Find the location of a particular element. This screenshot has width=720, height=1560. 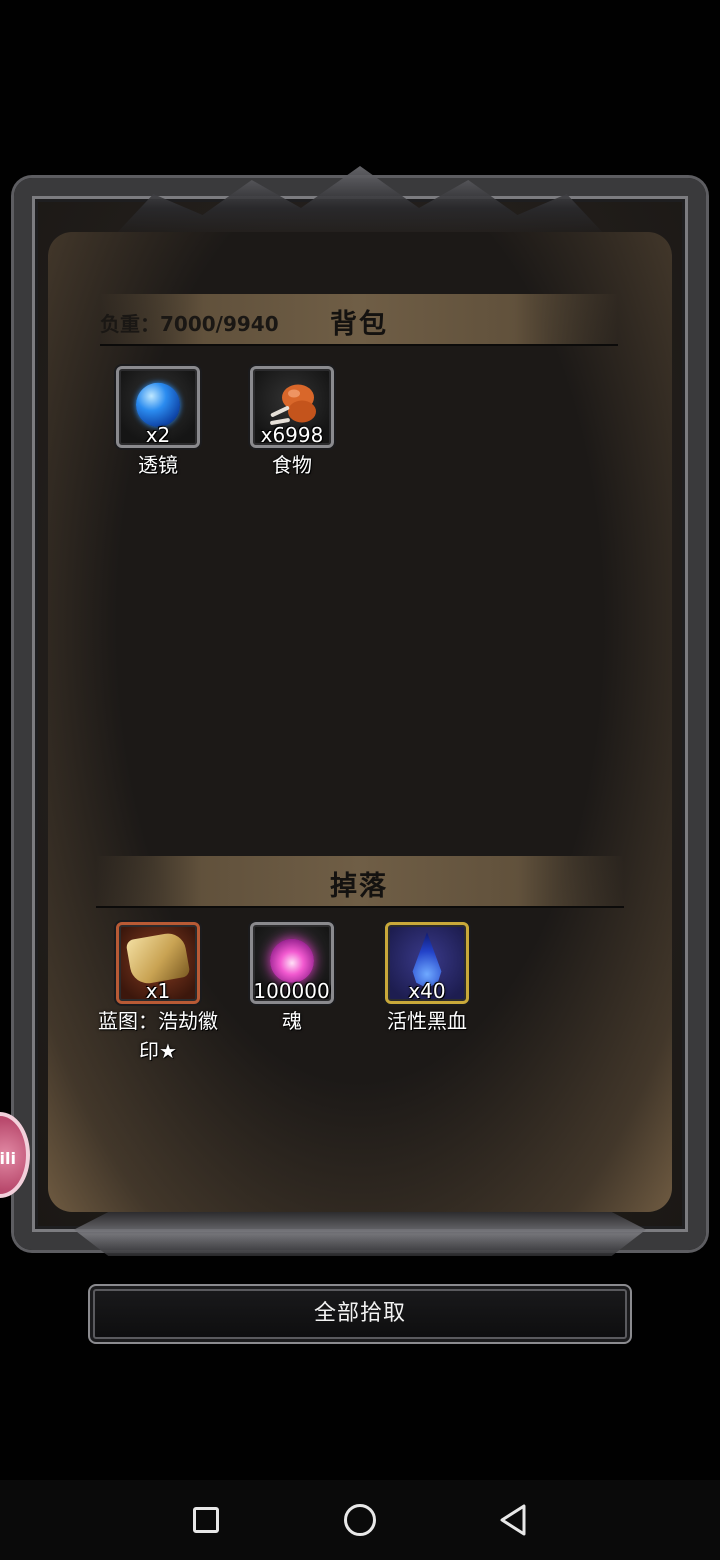

item-slot: x2 is located at coordinates (158, 407).